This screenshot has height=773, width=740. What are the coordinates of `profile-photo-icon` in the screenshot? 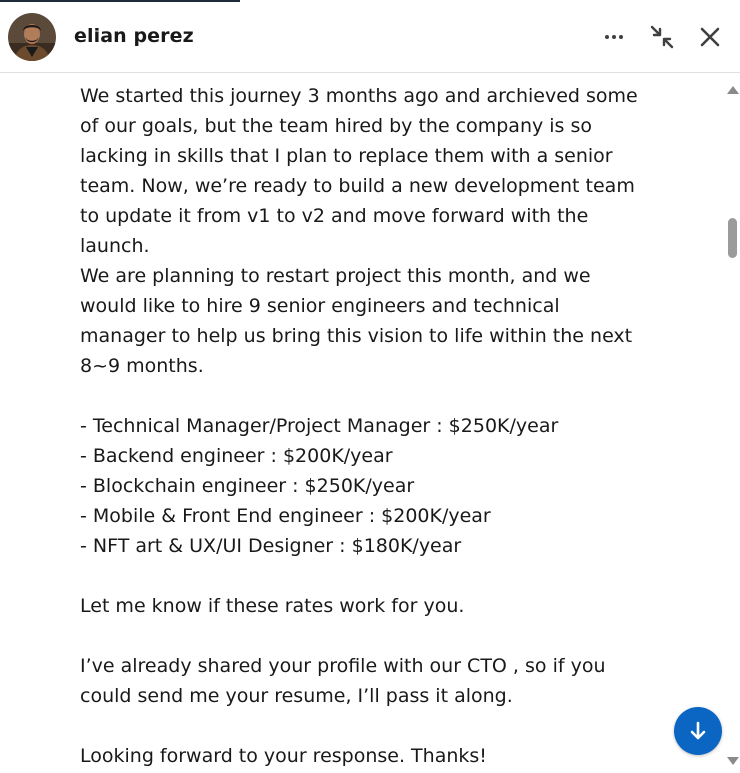 It's located at (32, 37).